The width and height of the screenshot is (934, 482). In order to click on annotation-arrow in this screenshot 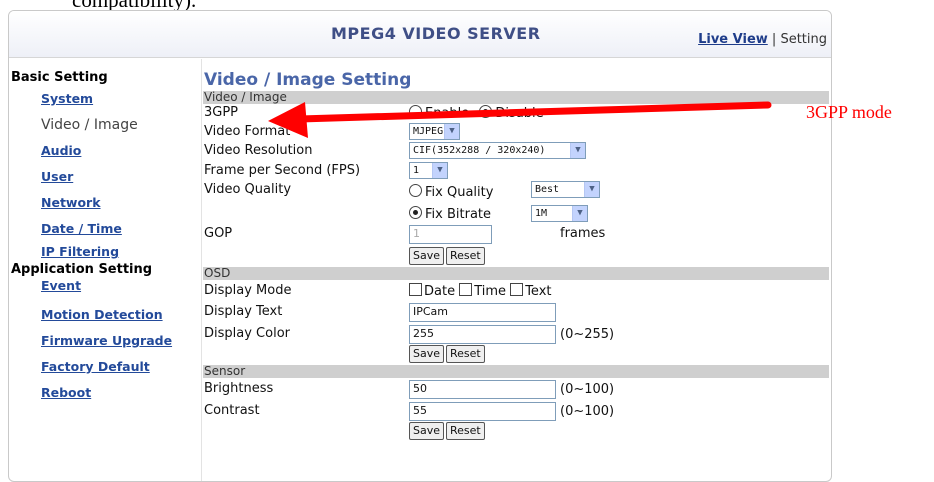, I will do `click(520, 119)`.